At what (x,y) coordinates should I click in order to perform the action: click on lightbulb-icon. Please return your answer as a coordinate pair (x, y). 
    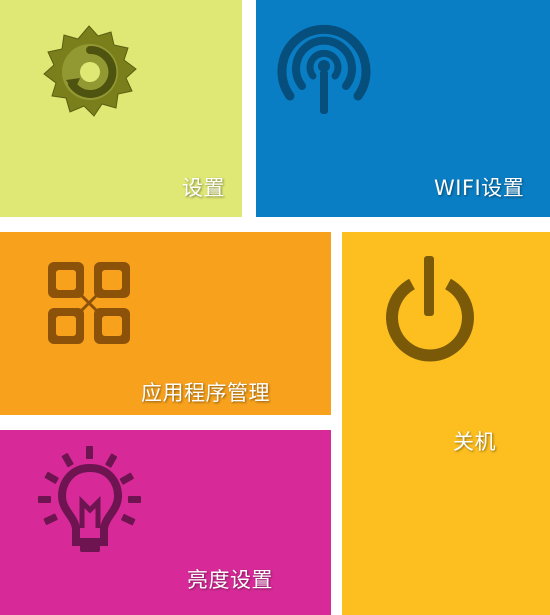
    Looking at the image, I should click on (89, 499).